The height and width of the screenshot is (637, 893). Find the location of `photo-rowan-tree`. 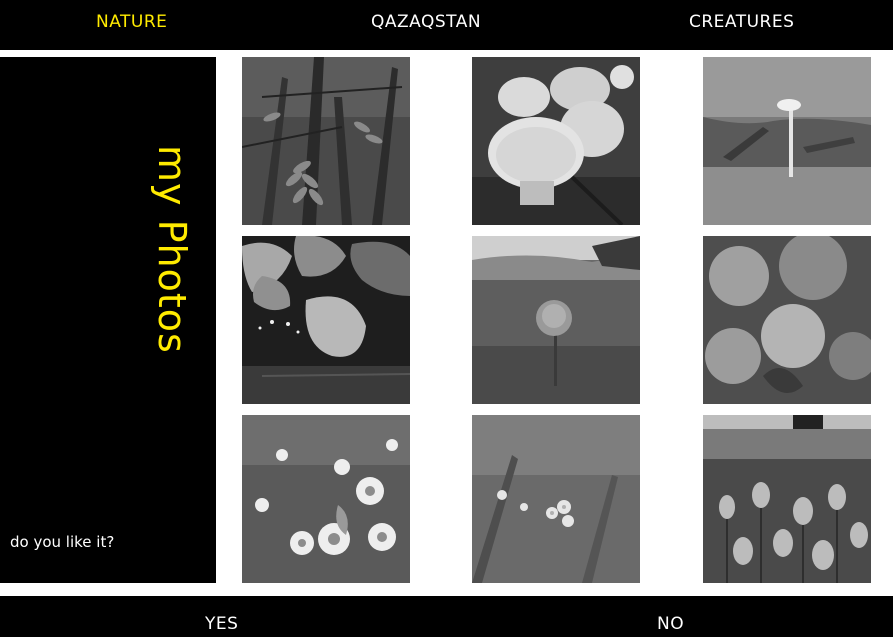

photo-rowan-tree is located at coordinates (326, 141).